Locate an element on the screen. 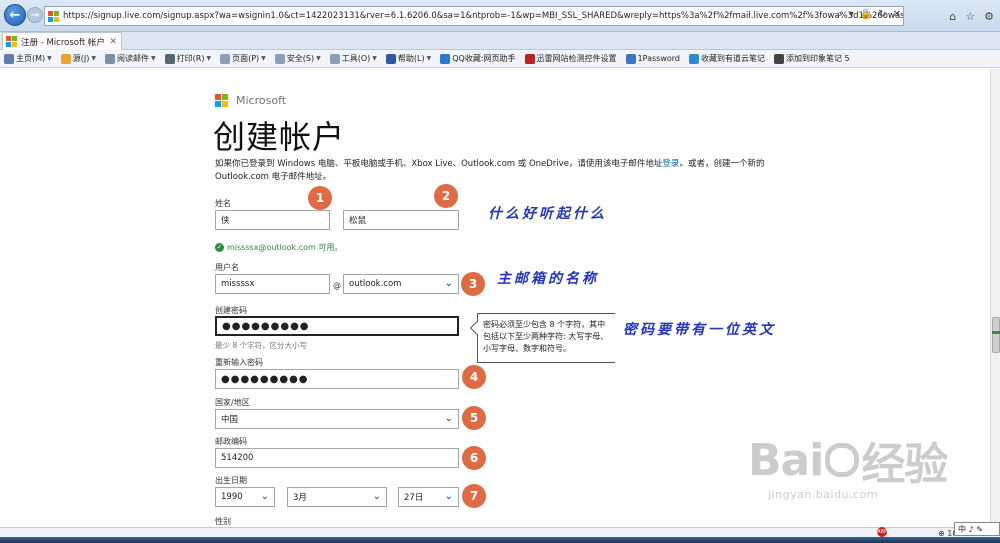 This screenshot has width=1000, height=543. toolbar-item-label: 主页(M) is located at coordinates (31, 58).